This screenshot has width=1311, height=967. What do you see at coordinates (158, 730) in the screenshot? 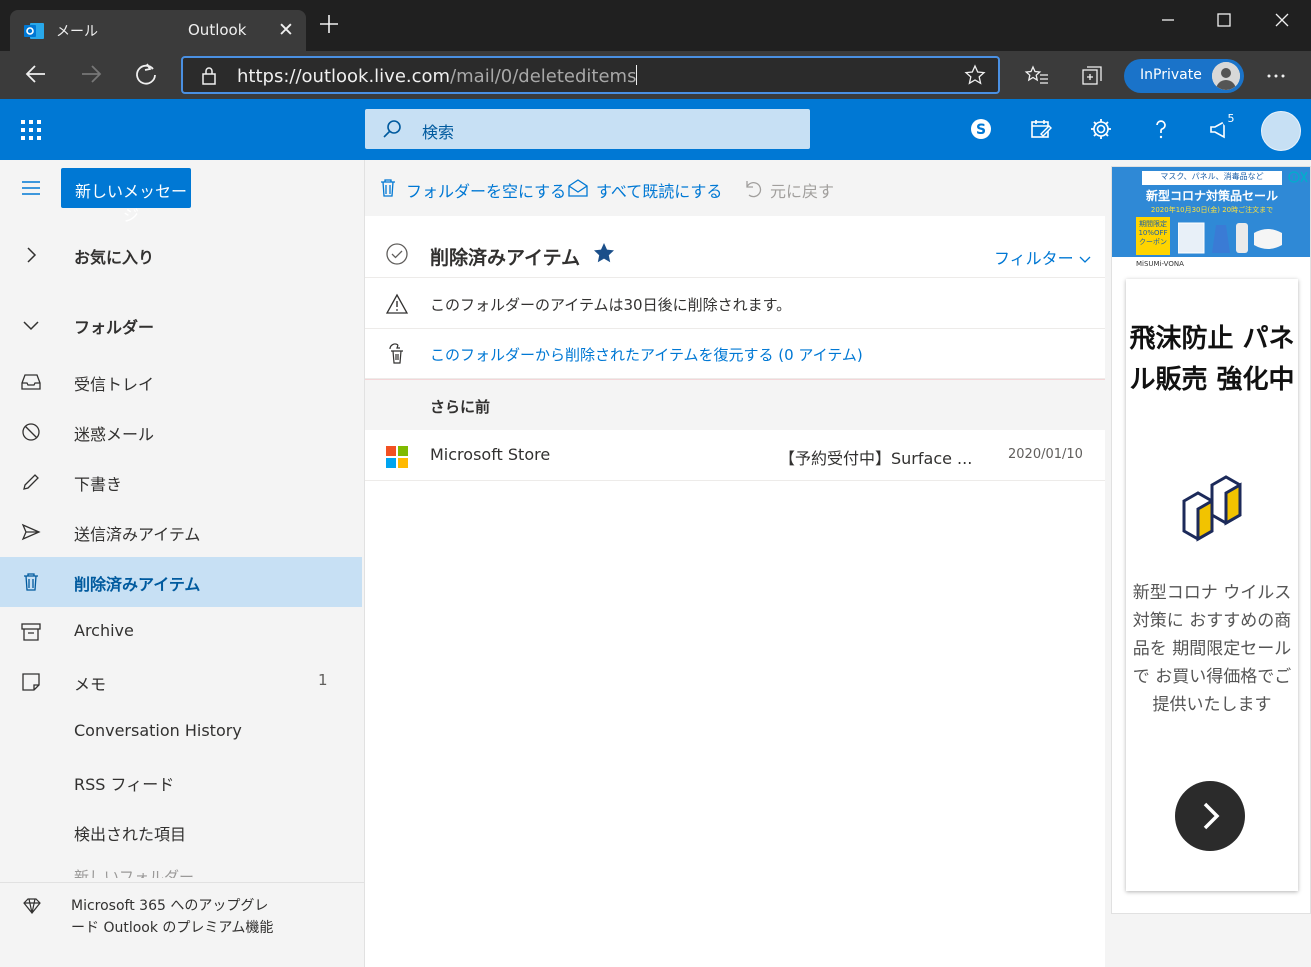
I see `folder-label: Conversation History` at bounding box center [158, 730].